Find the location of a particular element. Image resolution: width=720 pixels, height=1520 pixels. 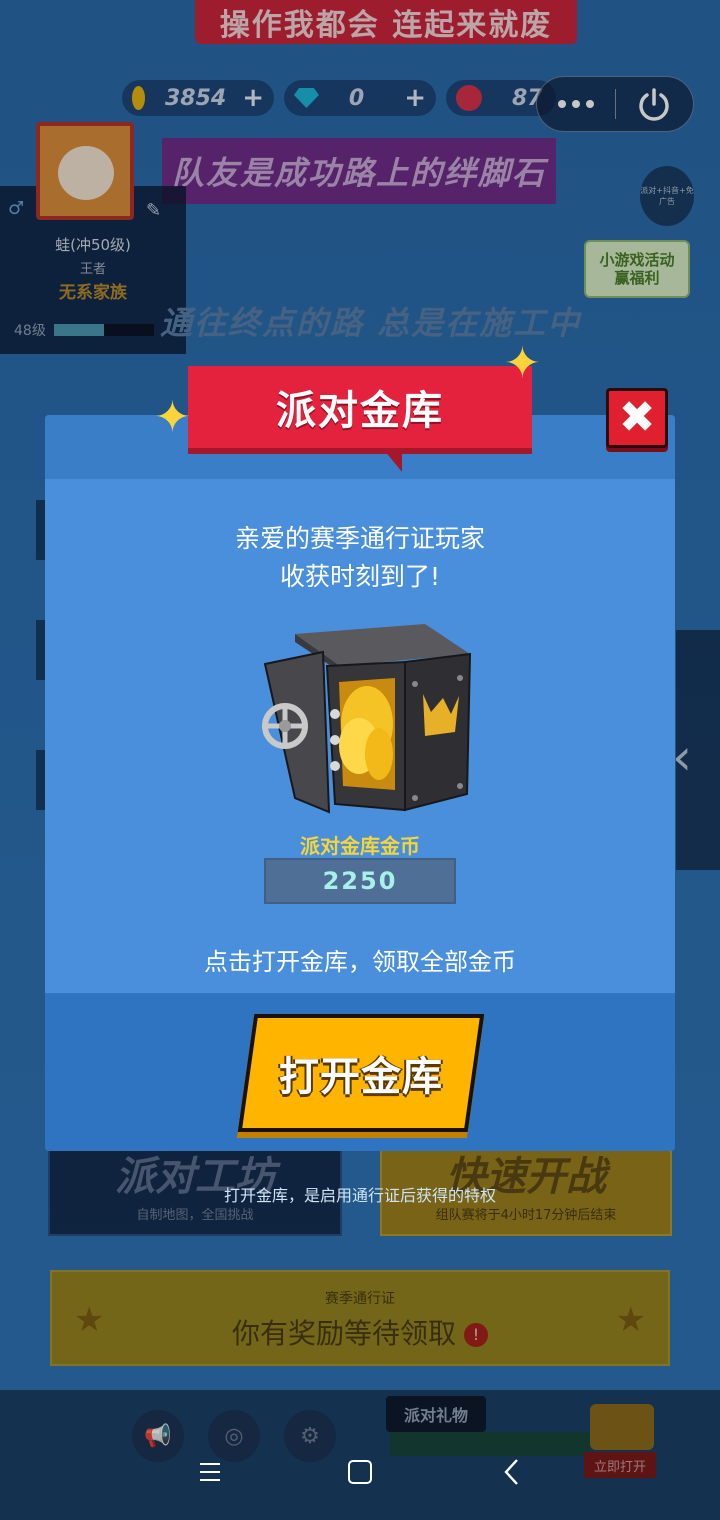

close-button: ✖ is located at coordinates (637, 418).